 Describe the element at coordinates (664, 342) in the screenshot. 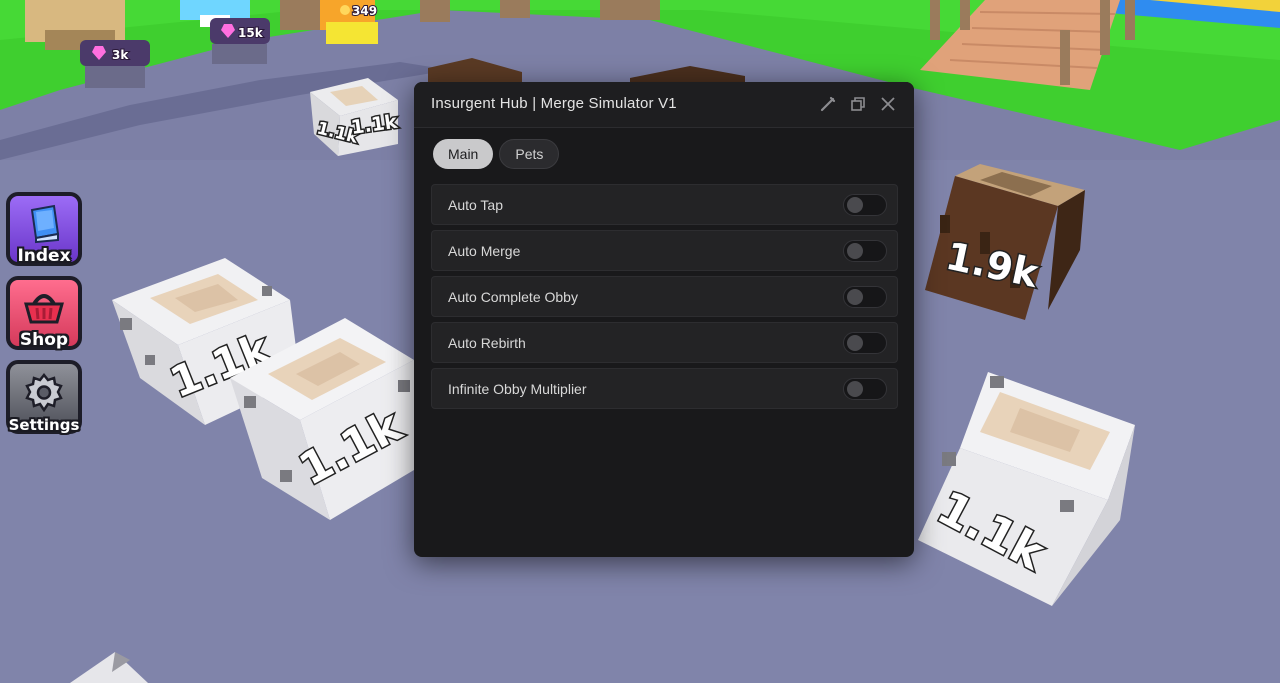

I see `option-auto-rebirth: Auto Rebirth` at that location.